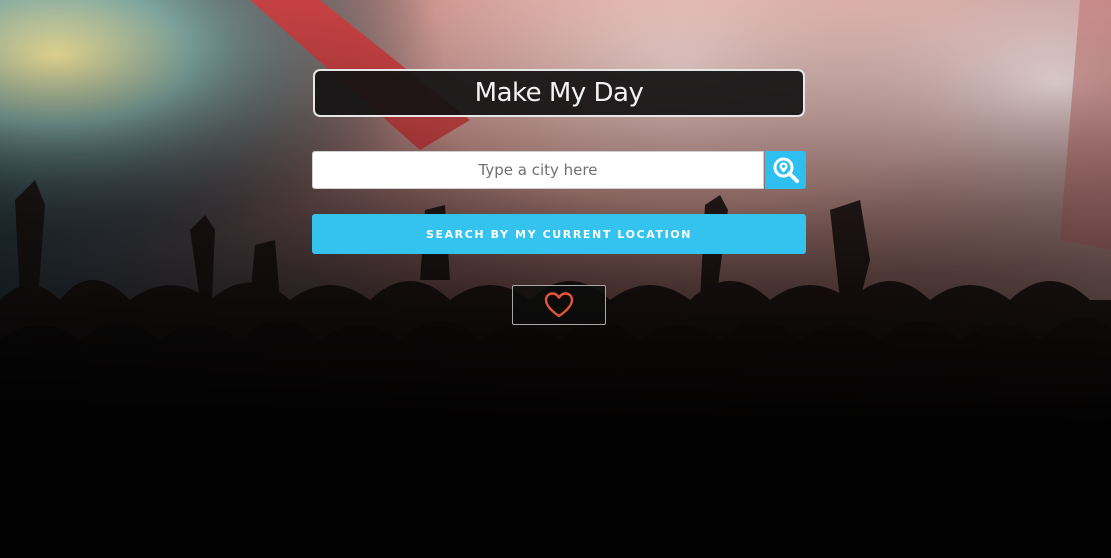 The width and height of the screenshot is (1111, 558). I want to click on app-title: Make My Day, so click(559, 93).